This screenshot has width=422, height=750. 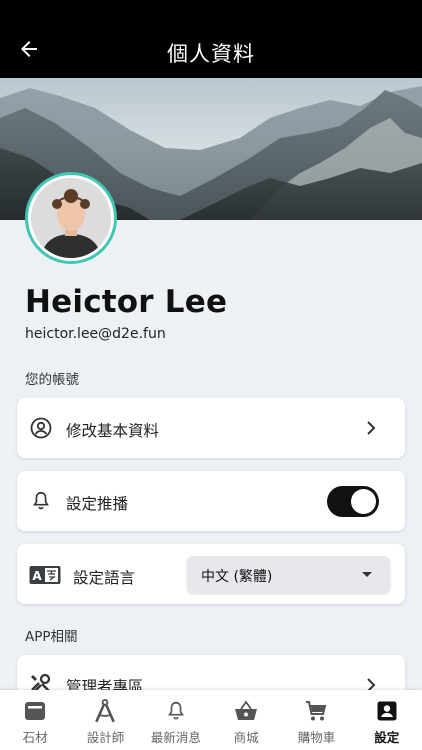 What do you see at coordinates (45, 575) in the screenshot?
I see `translate-icon: A` at bounding box center [45, 575].